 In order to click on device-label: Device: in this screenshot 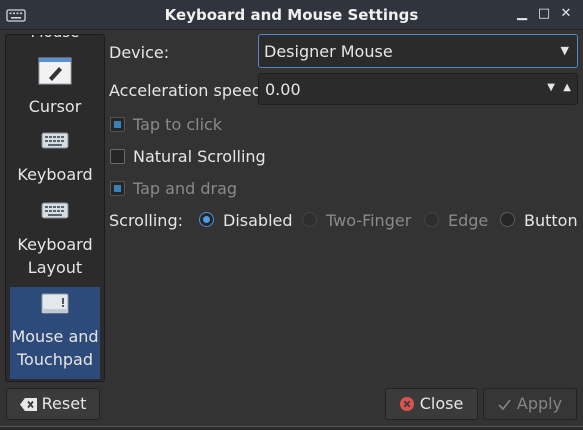, I will do `click(139, 52)`.